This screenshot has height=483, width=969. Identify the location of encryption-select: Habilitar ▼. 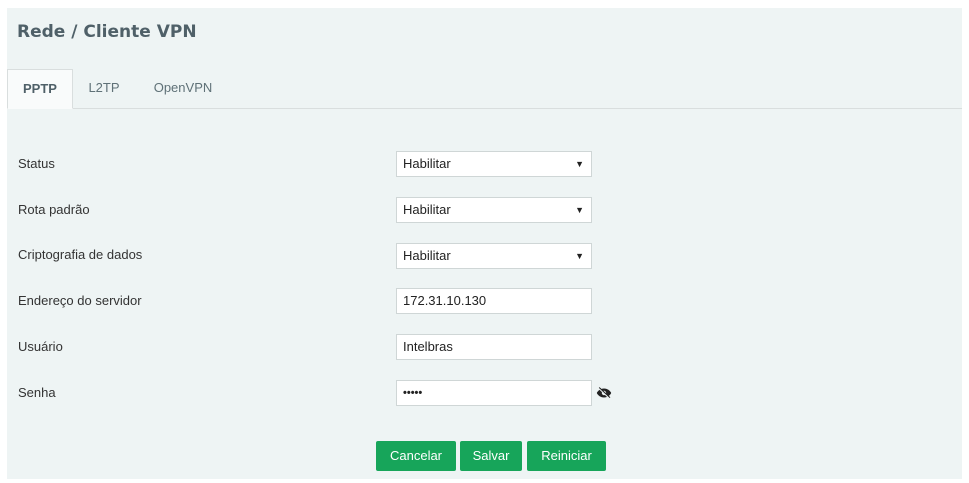
(494, 256).